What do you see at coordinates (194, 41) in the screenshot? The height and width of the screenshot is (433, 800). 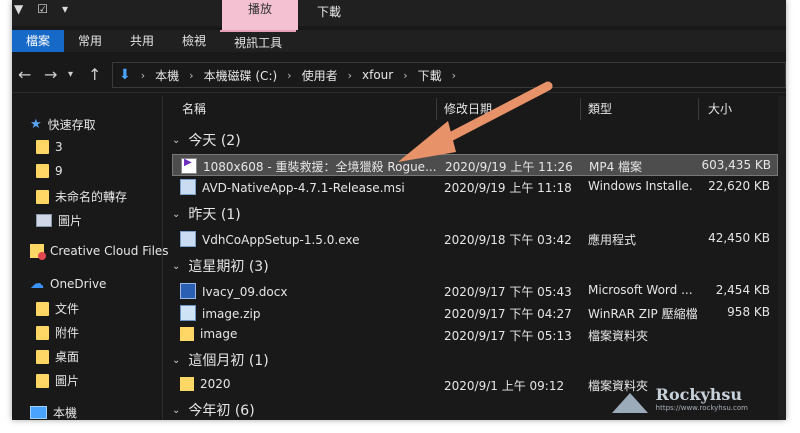 I see `tab-view: 檢視` at bounding box center [194, 41].